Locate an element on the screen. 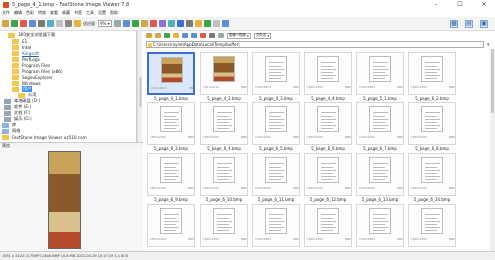 The height and width of the screenshot is (260, 495). menu-view: 查看 is located at coordinates (54, 13).